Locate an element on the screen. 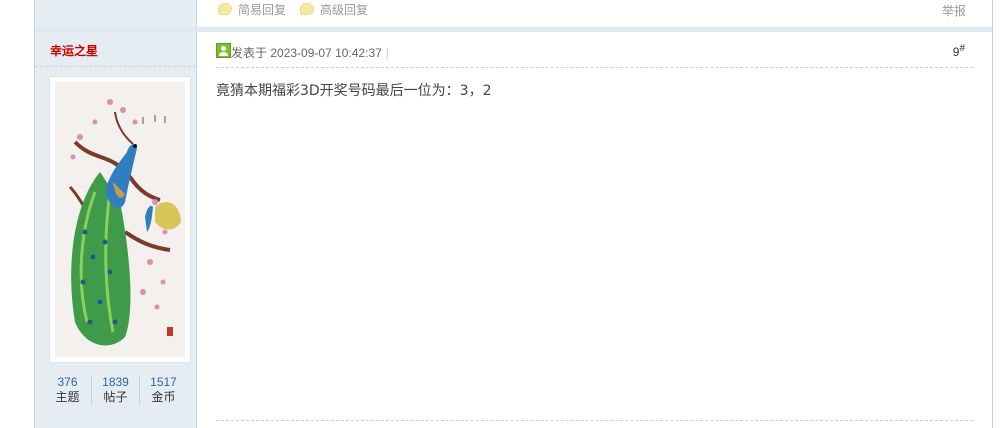 The image size is (1006, 428). quick-reply-label: 简易回复 is located at coordinates (262, 10).